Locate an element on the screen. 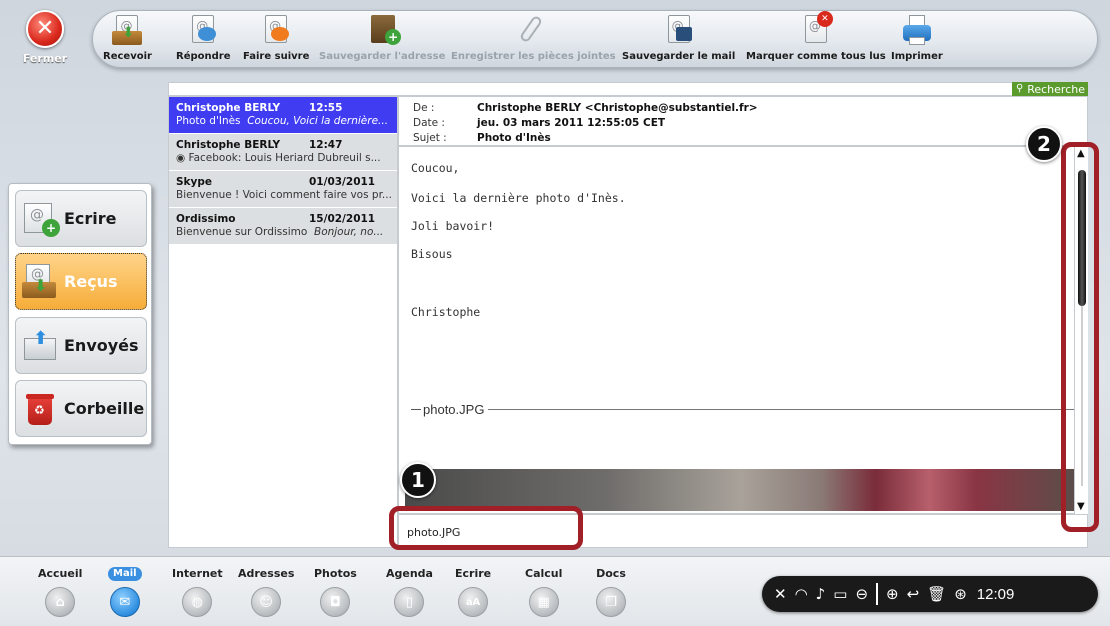 The width and height of the screenshot is (1110, 626). date-value: jeu. 03 mars 2011 12:55:05 CET is located at coordinates (571, 123).